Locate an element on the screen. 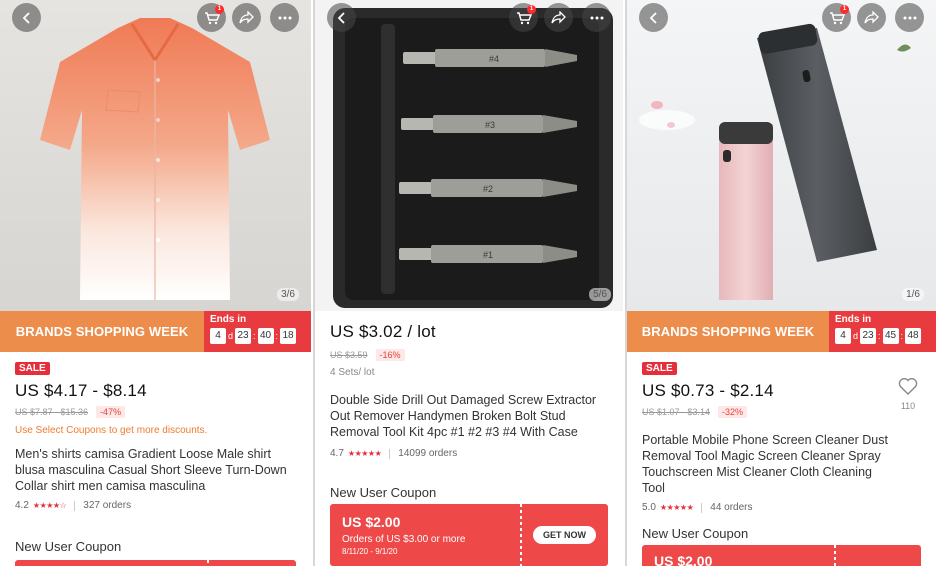 This screenshot has width=936, height=566. coupon-card is located at coordinates (155, 563).